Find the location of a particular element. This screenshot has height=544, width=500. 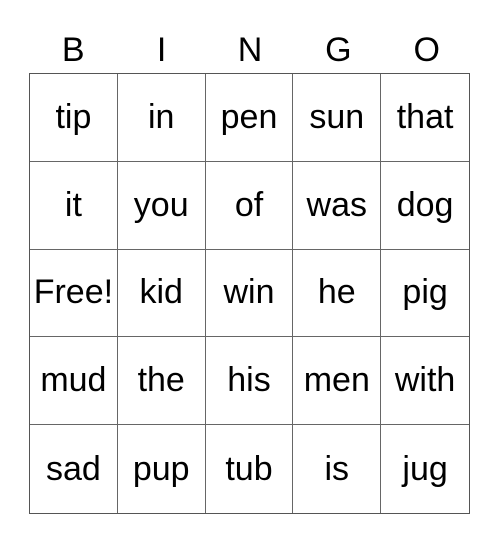

bingo-cell: the is located at coordinates (161, 381).